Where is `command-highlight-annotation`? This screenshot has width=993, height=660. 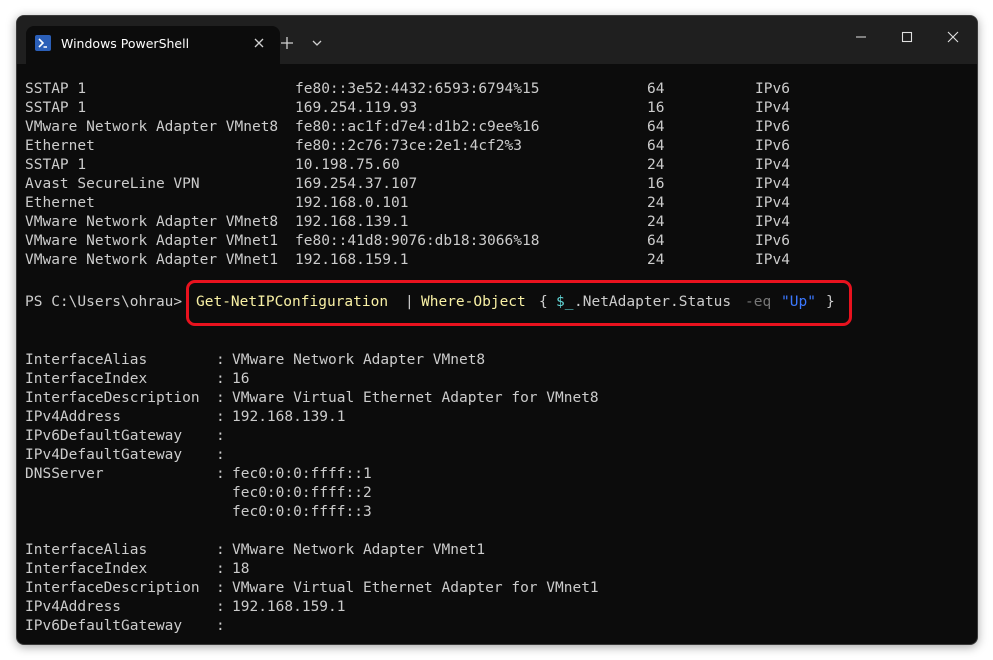
command-highlight-annotation is located at coordinates (519, 303).